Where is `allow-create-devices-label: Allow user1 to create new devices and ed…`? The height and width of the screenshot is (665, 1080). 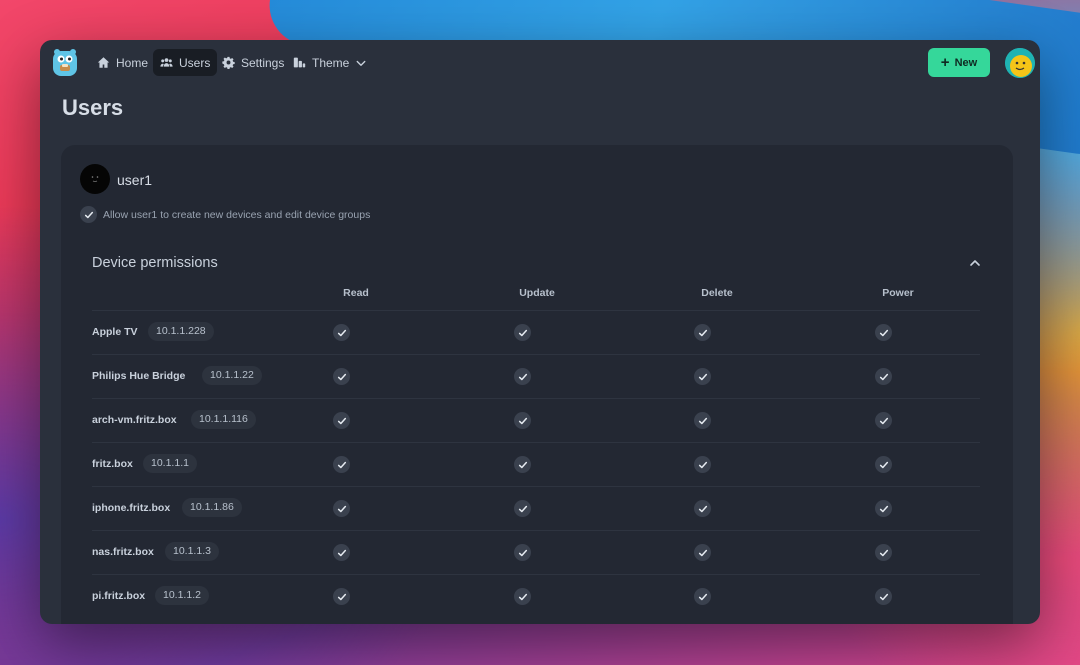 allow-create-devices-label: Allow user1 to create new devices and ed… is located at coordinates (237, 214).